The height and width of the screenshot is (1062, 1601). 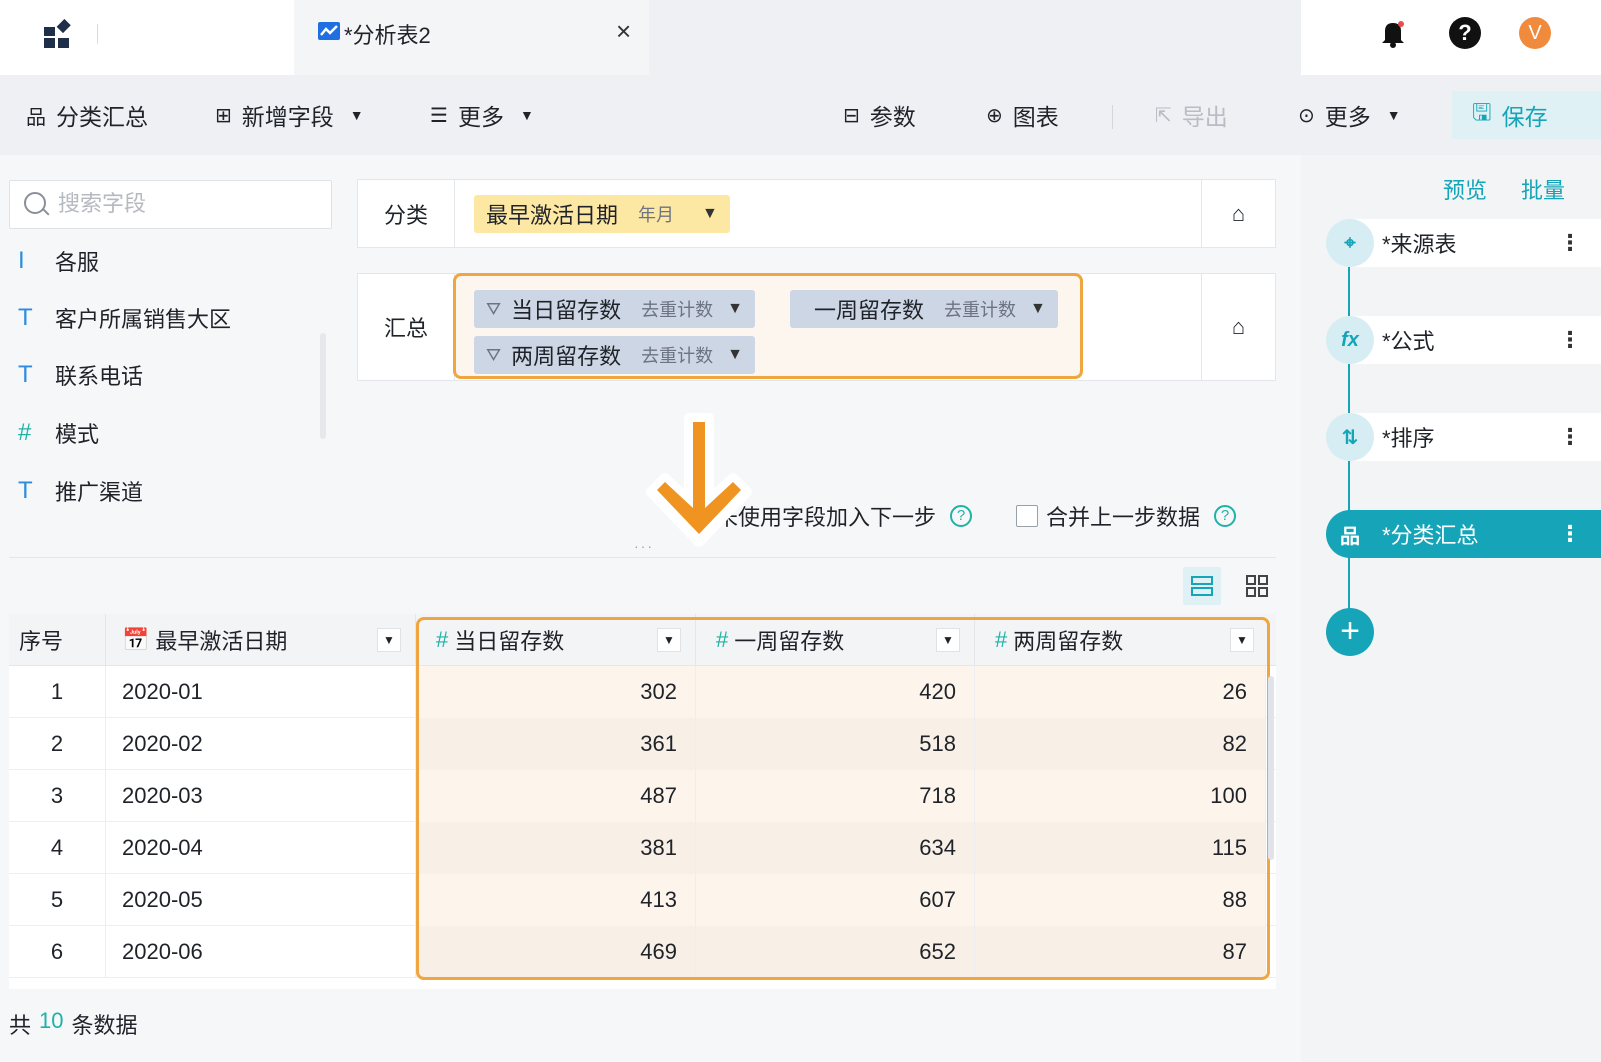 What do you see at coordinates (87, 115) in the screenshot?
I see `group-summary-button: 品 分类汇总` at bounding box center [87, 115].